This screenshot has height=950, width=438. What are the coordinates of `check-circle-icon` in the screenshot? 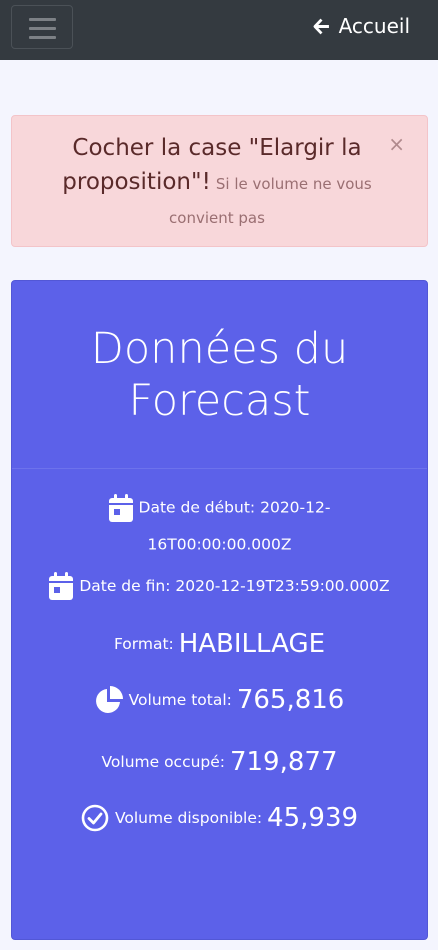 It's located at (95, 818).